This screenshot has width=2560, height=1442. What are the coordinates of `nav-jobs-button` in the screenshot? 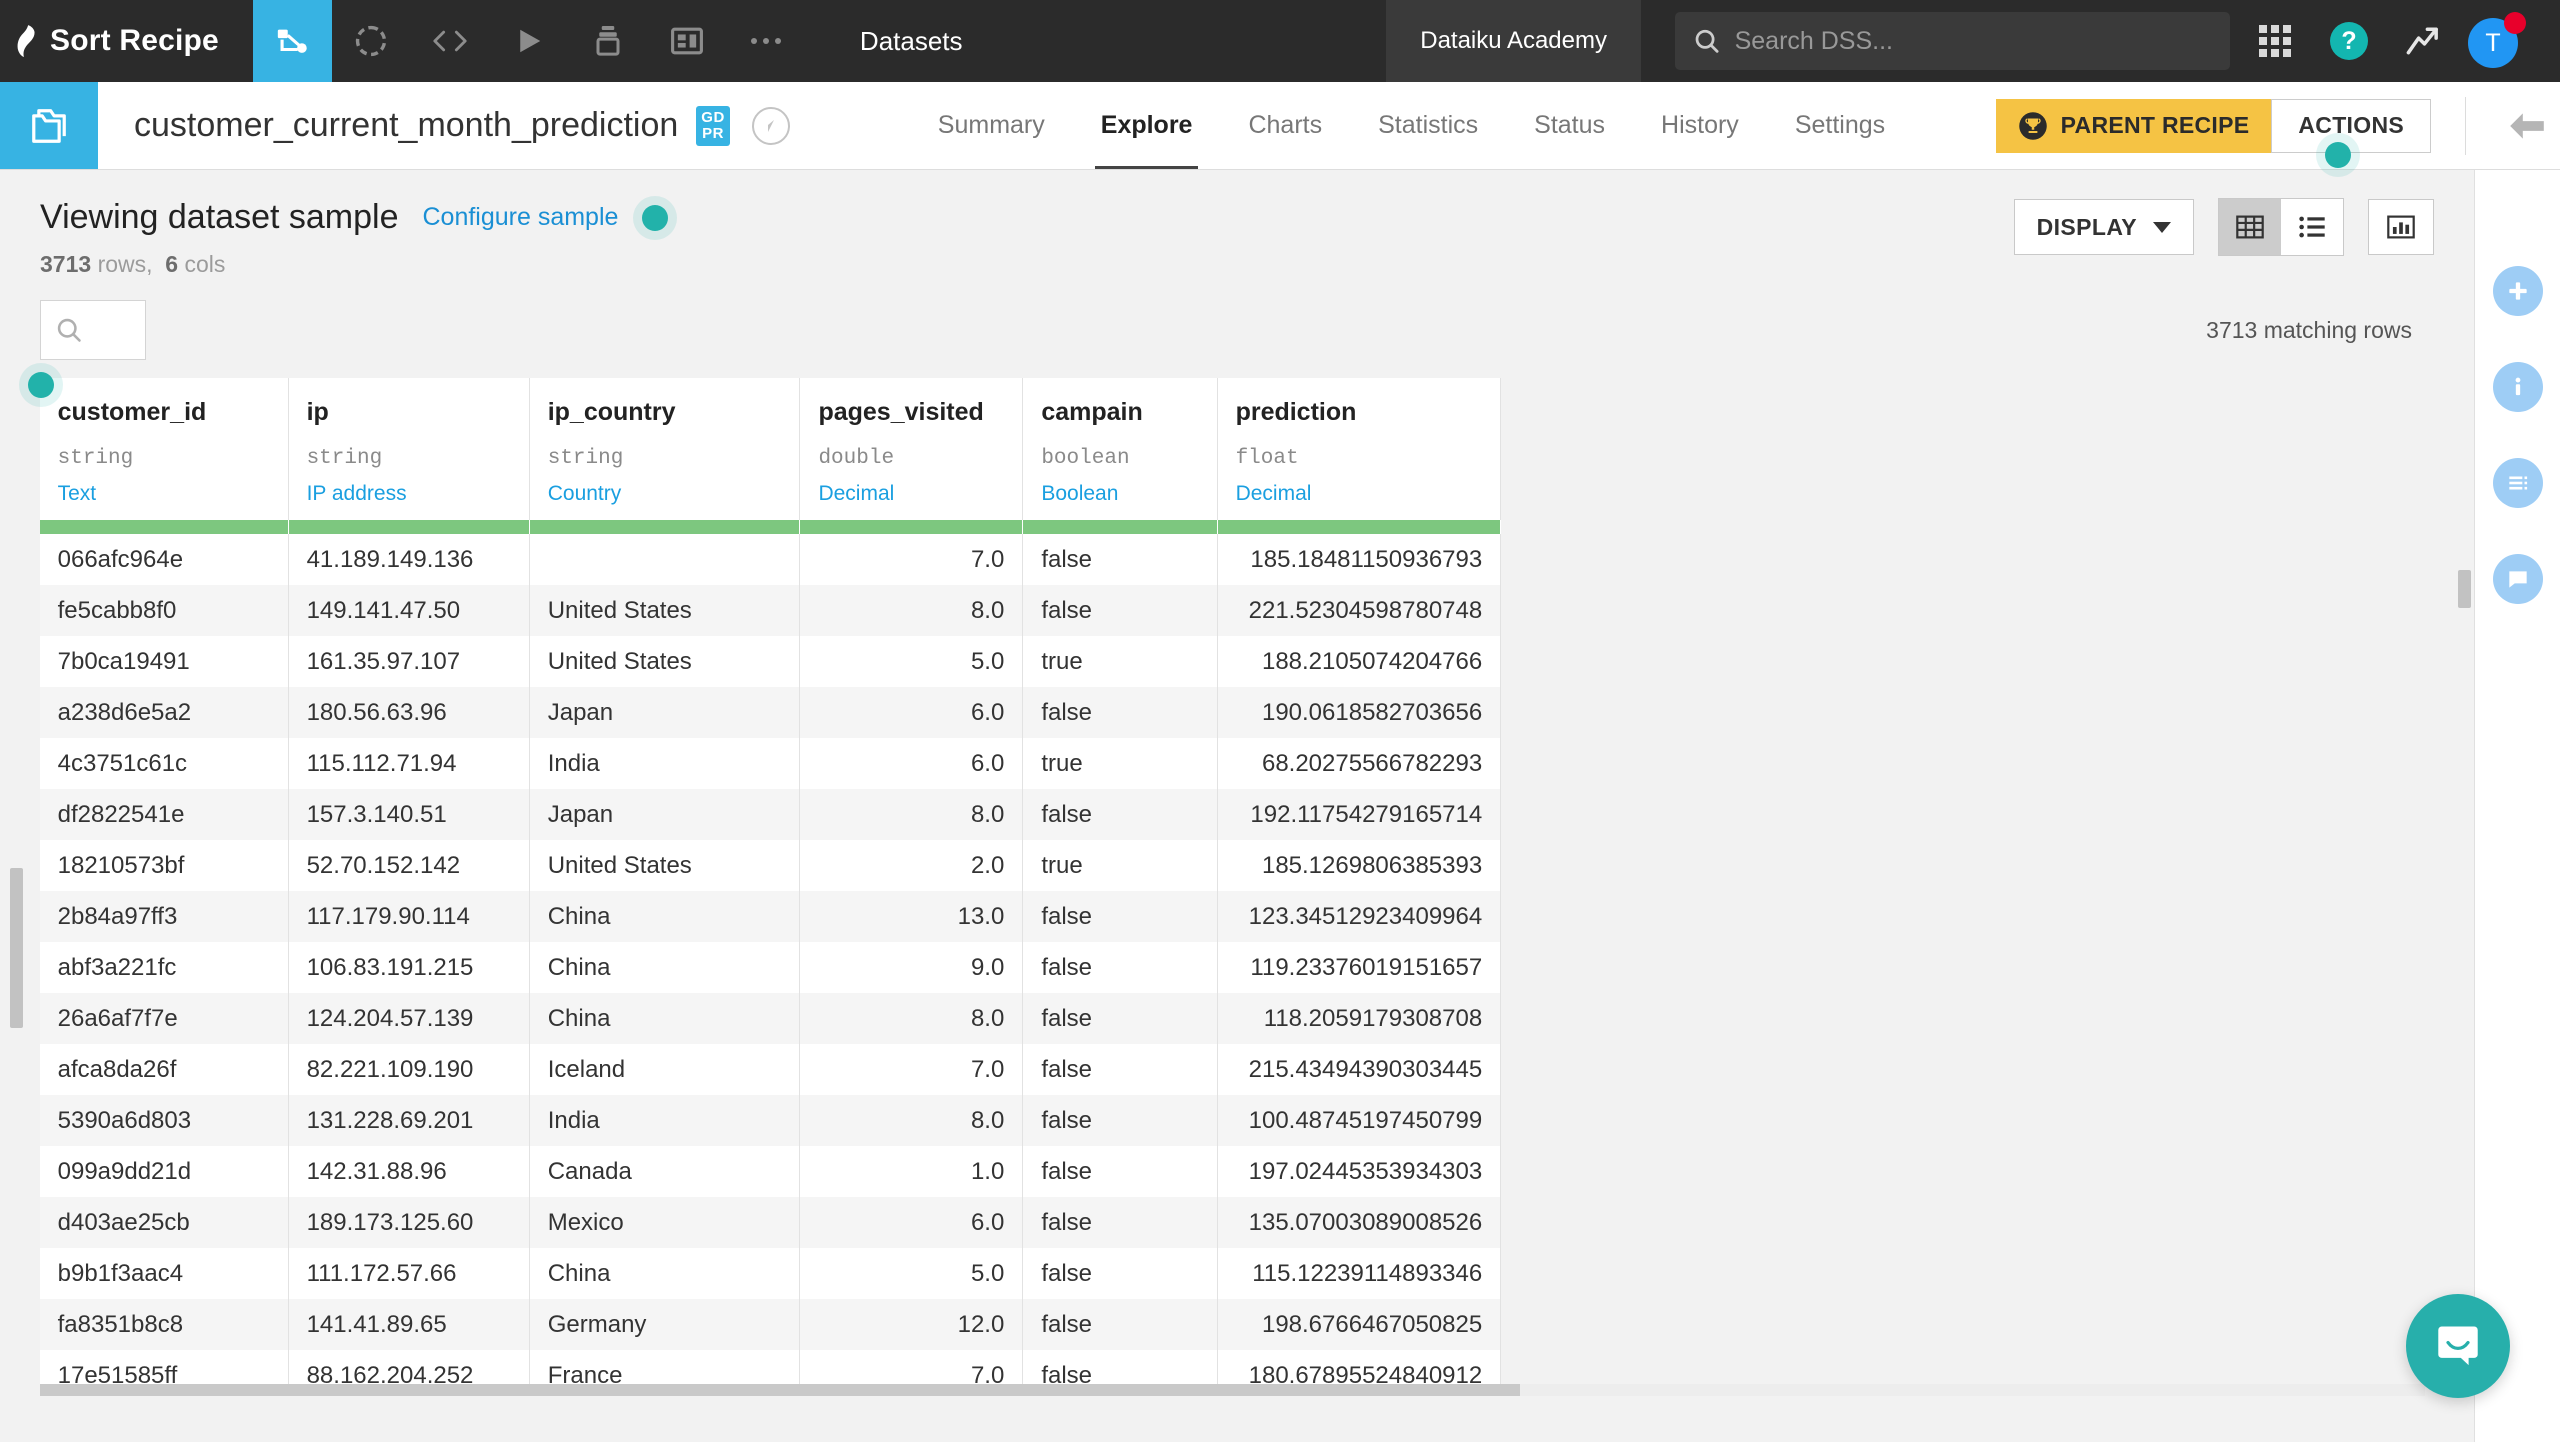 It's located at (608, 41).